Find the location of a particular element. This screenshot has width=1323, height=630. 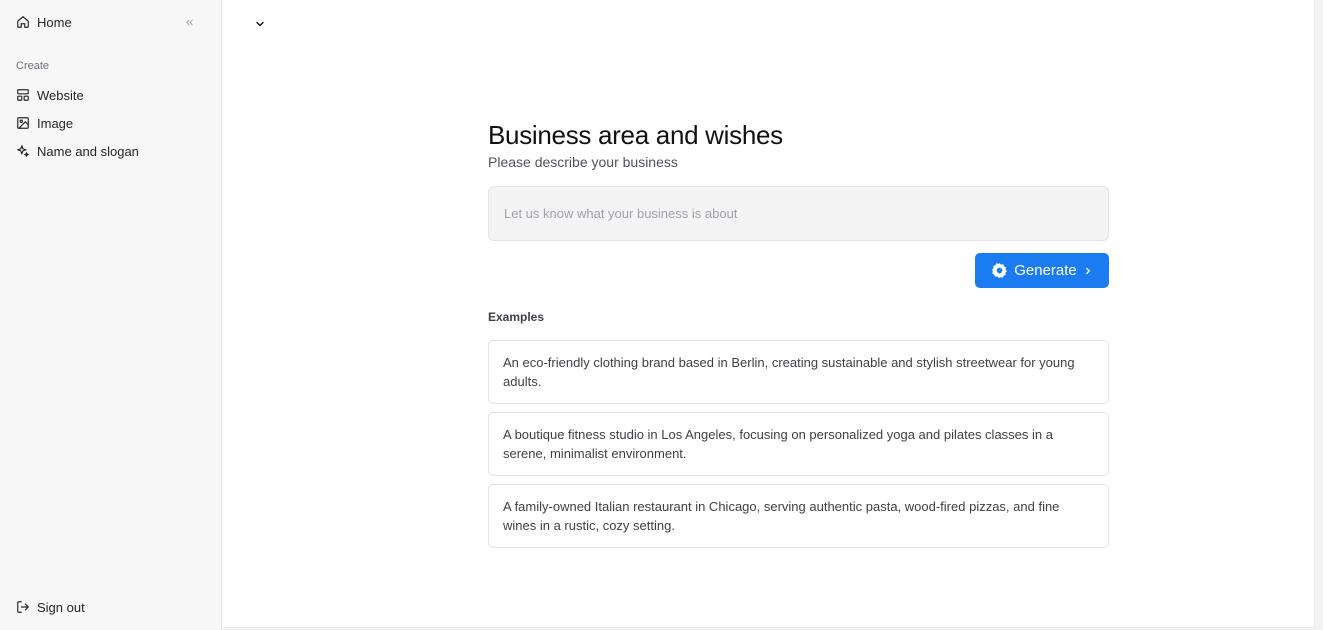

log-out-icon is located at coordinates (23, 607).